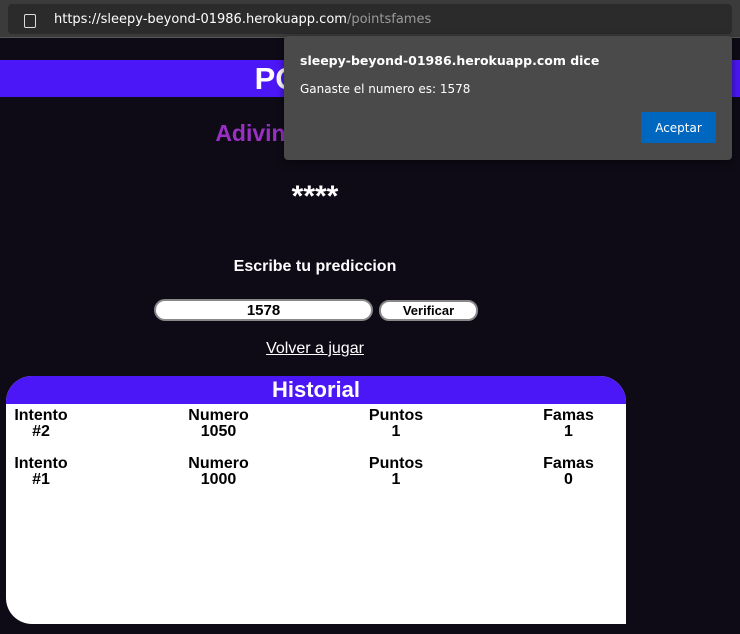  Describe the element at coordinates (30, 21) in the screenshot. I see `lock-icon` at that location.